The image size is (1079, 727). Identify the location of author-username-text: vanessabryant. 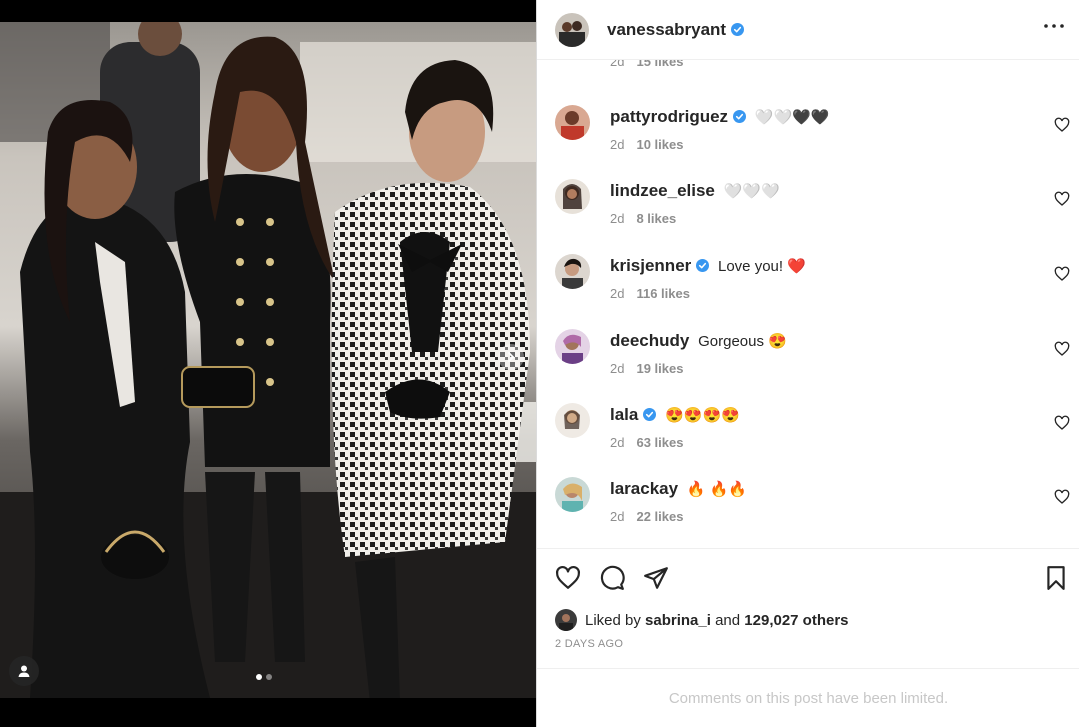
(666, 29).